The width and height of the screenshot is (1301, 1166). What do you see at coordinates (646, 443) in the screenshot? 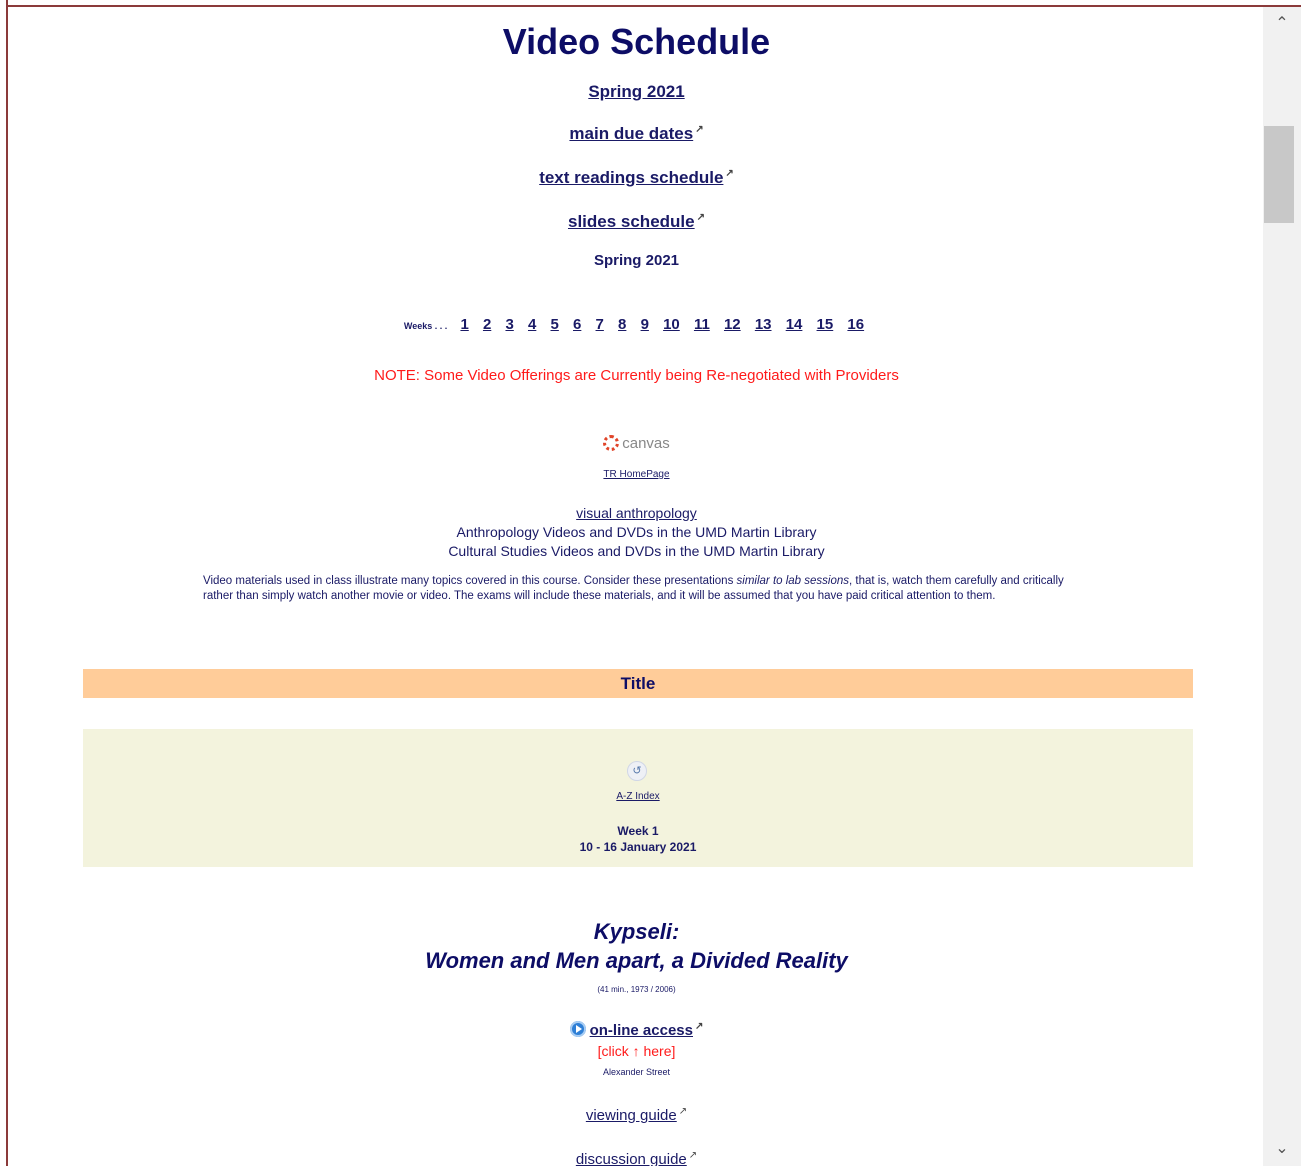
I see `canvas-label: canvas` at bounding box center [646, 443].